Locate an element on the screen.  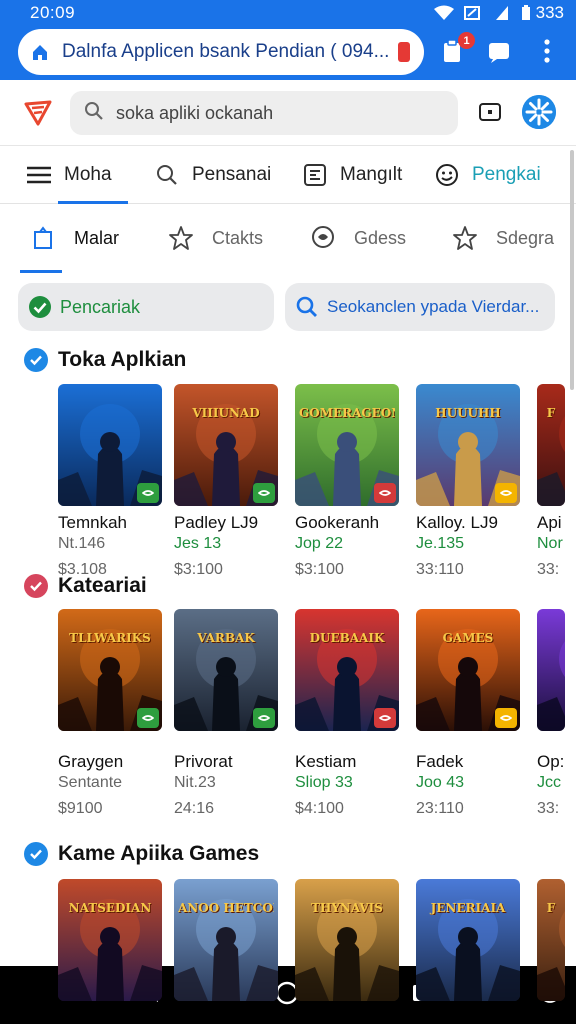
app-title: Temnkah is located at coordinates (92, 523).